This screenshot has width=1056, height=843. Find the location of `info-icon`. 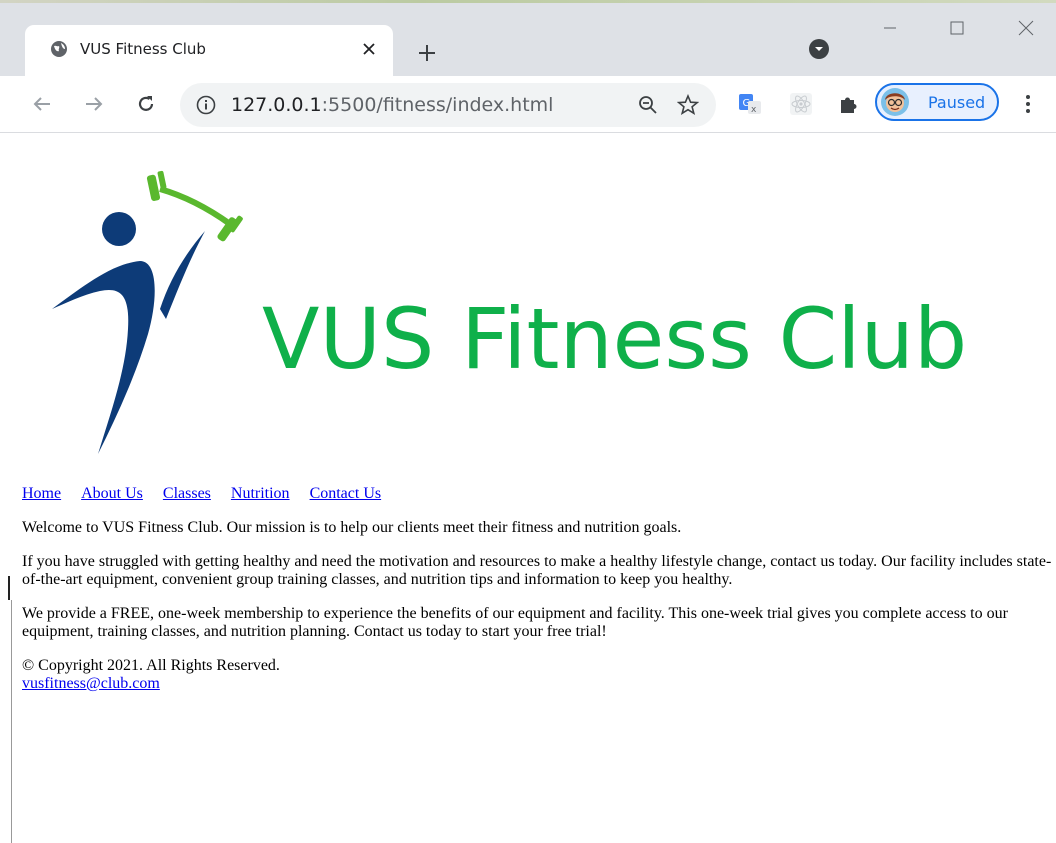

info-icon is located at coordinates (206, 105).